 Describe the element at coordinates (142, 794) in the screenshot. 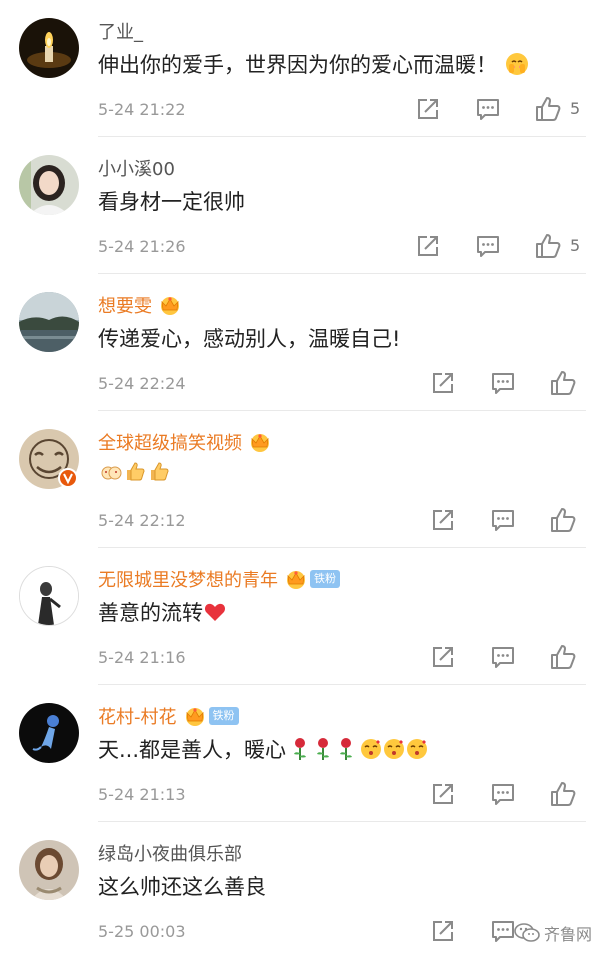

I see `comment-time: 5-24 21:13` at that location.